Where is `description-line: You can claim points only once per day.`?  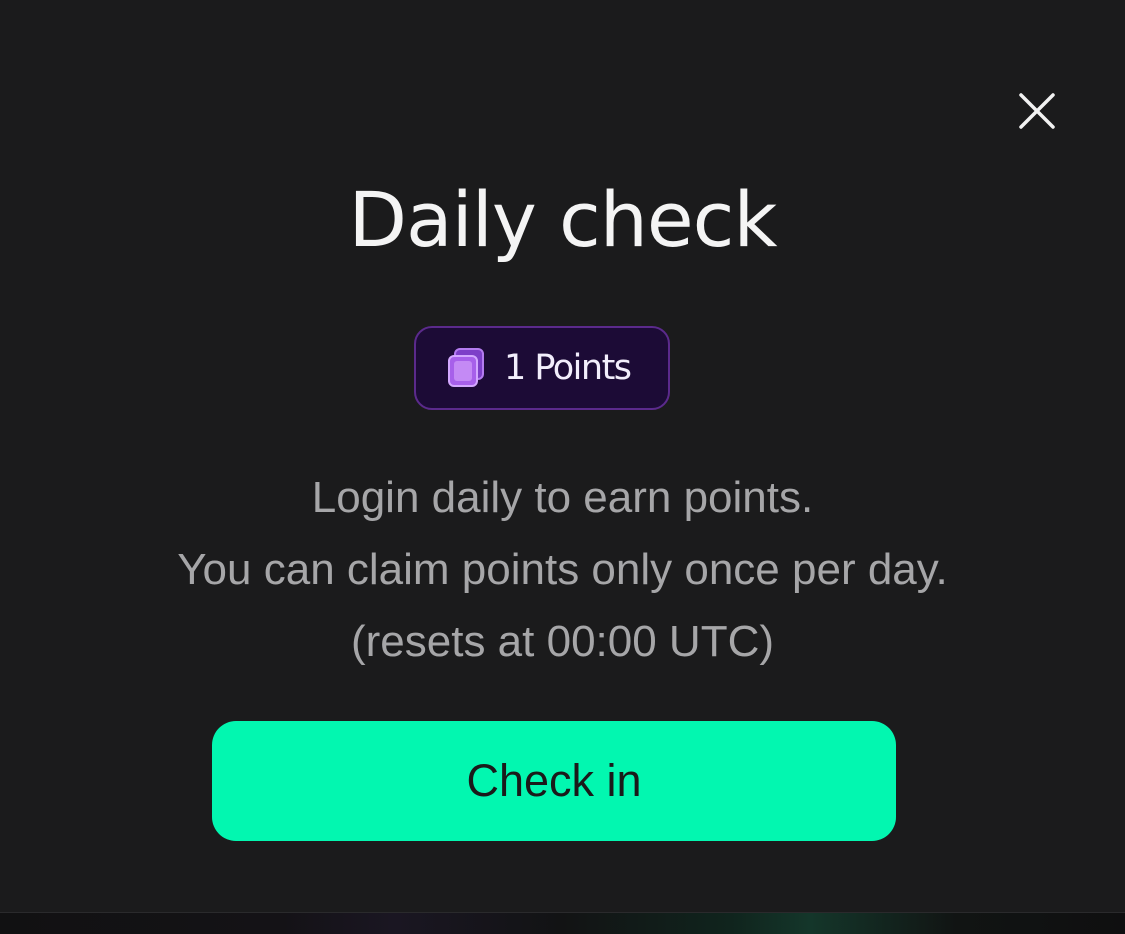
description-line: You can claim points only once per day. is located at coordinates (562, 569).